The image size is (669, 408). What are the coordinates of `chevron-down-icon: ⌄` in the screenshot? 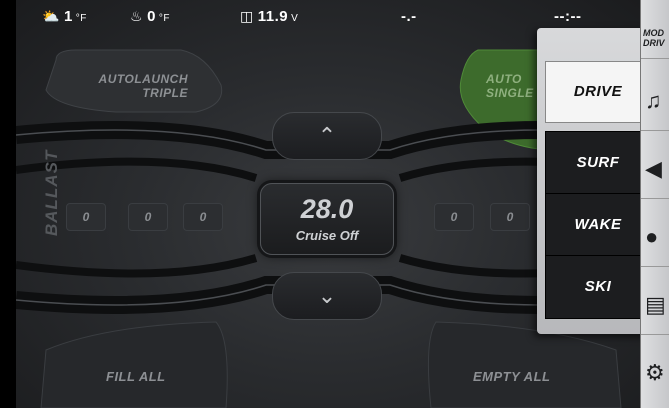 It's located at (327, 295).